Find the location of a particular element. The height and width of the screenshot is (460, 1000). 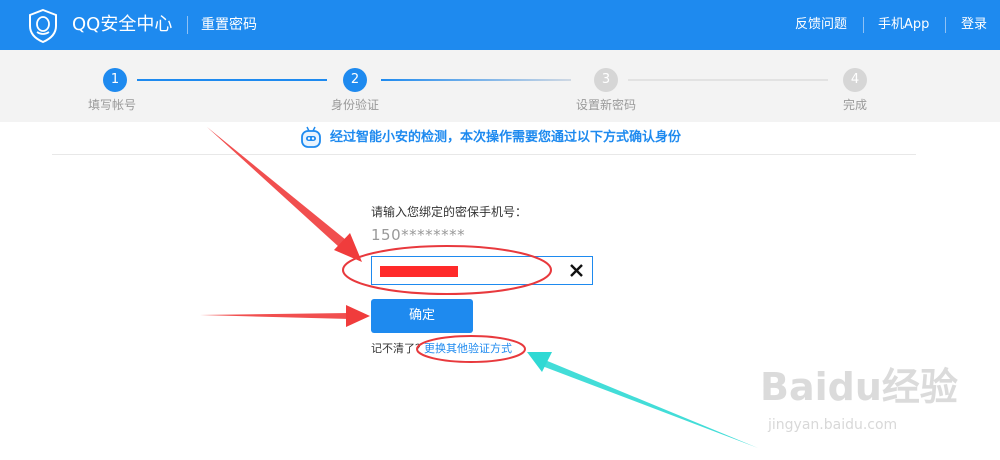

step-4-circle: 4 is located at coordinates (855, 80).